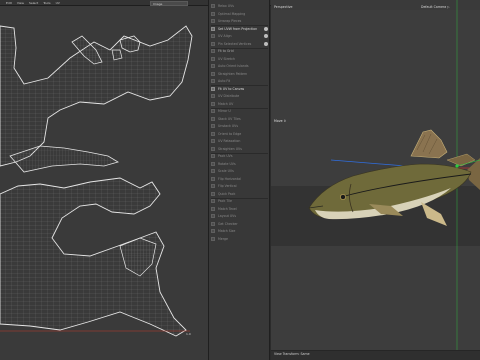 Image resolution: width=480 pixels, height=360 pixels. I want to click on tool-item: UV Stretch, so click(239, 59).